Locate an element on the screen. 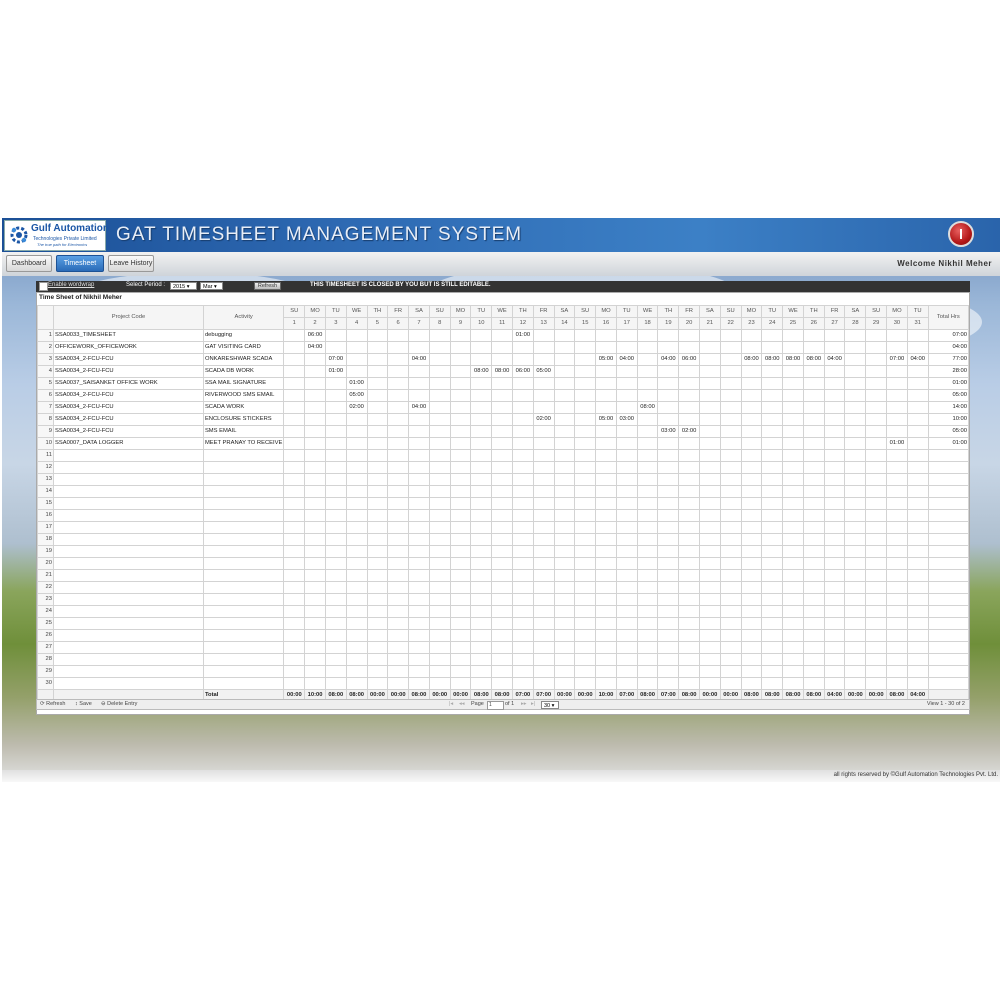 The height and width of the screenshot is (1000, 1000). activity-cell is located at coordinates (243, 467).